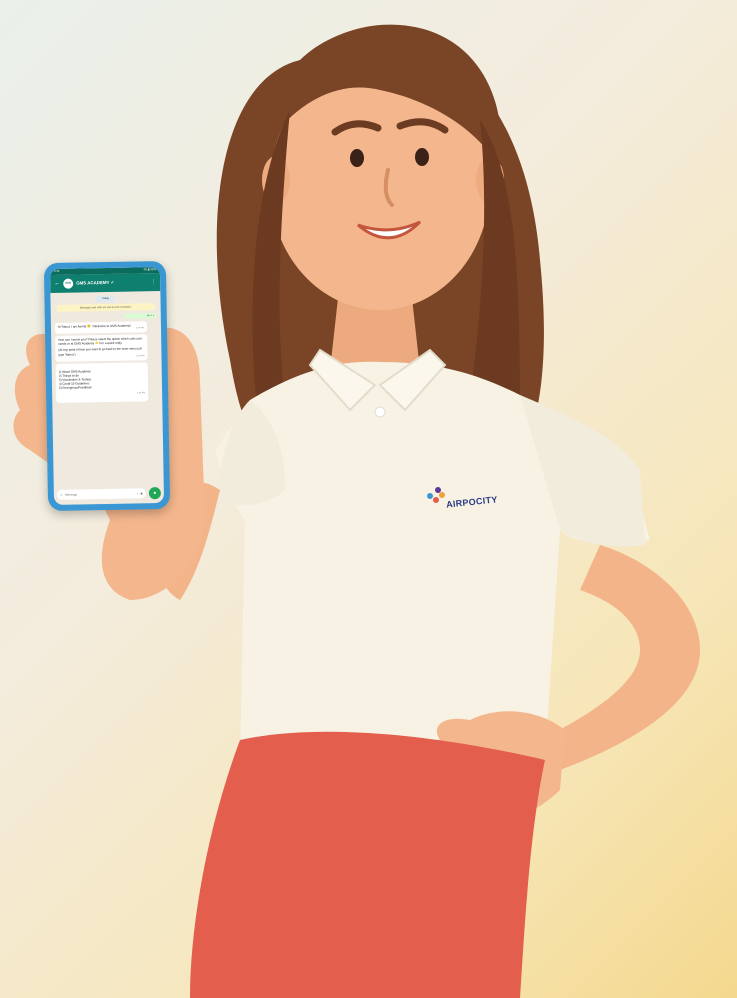  Describe the element at coordinates (380, 412) in the screenshot. I see `shirt-button` at that location.